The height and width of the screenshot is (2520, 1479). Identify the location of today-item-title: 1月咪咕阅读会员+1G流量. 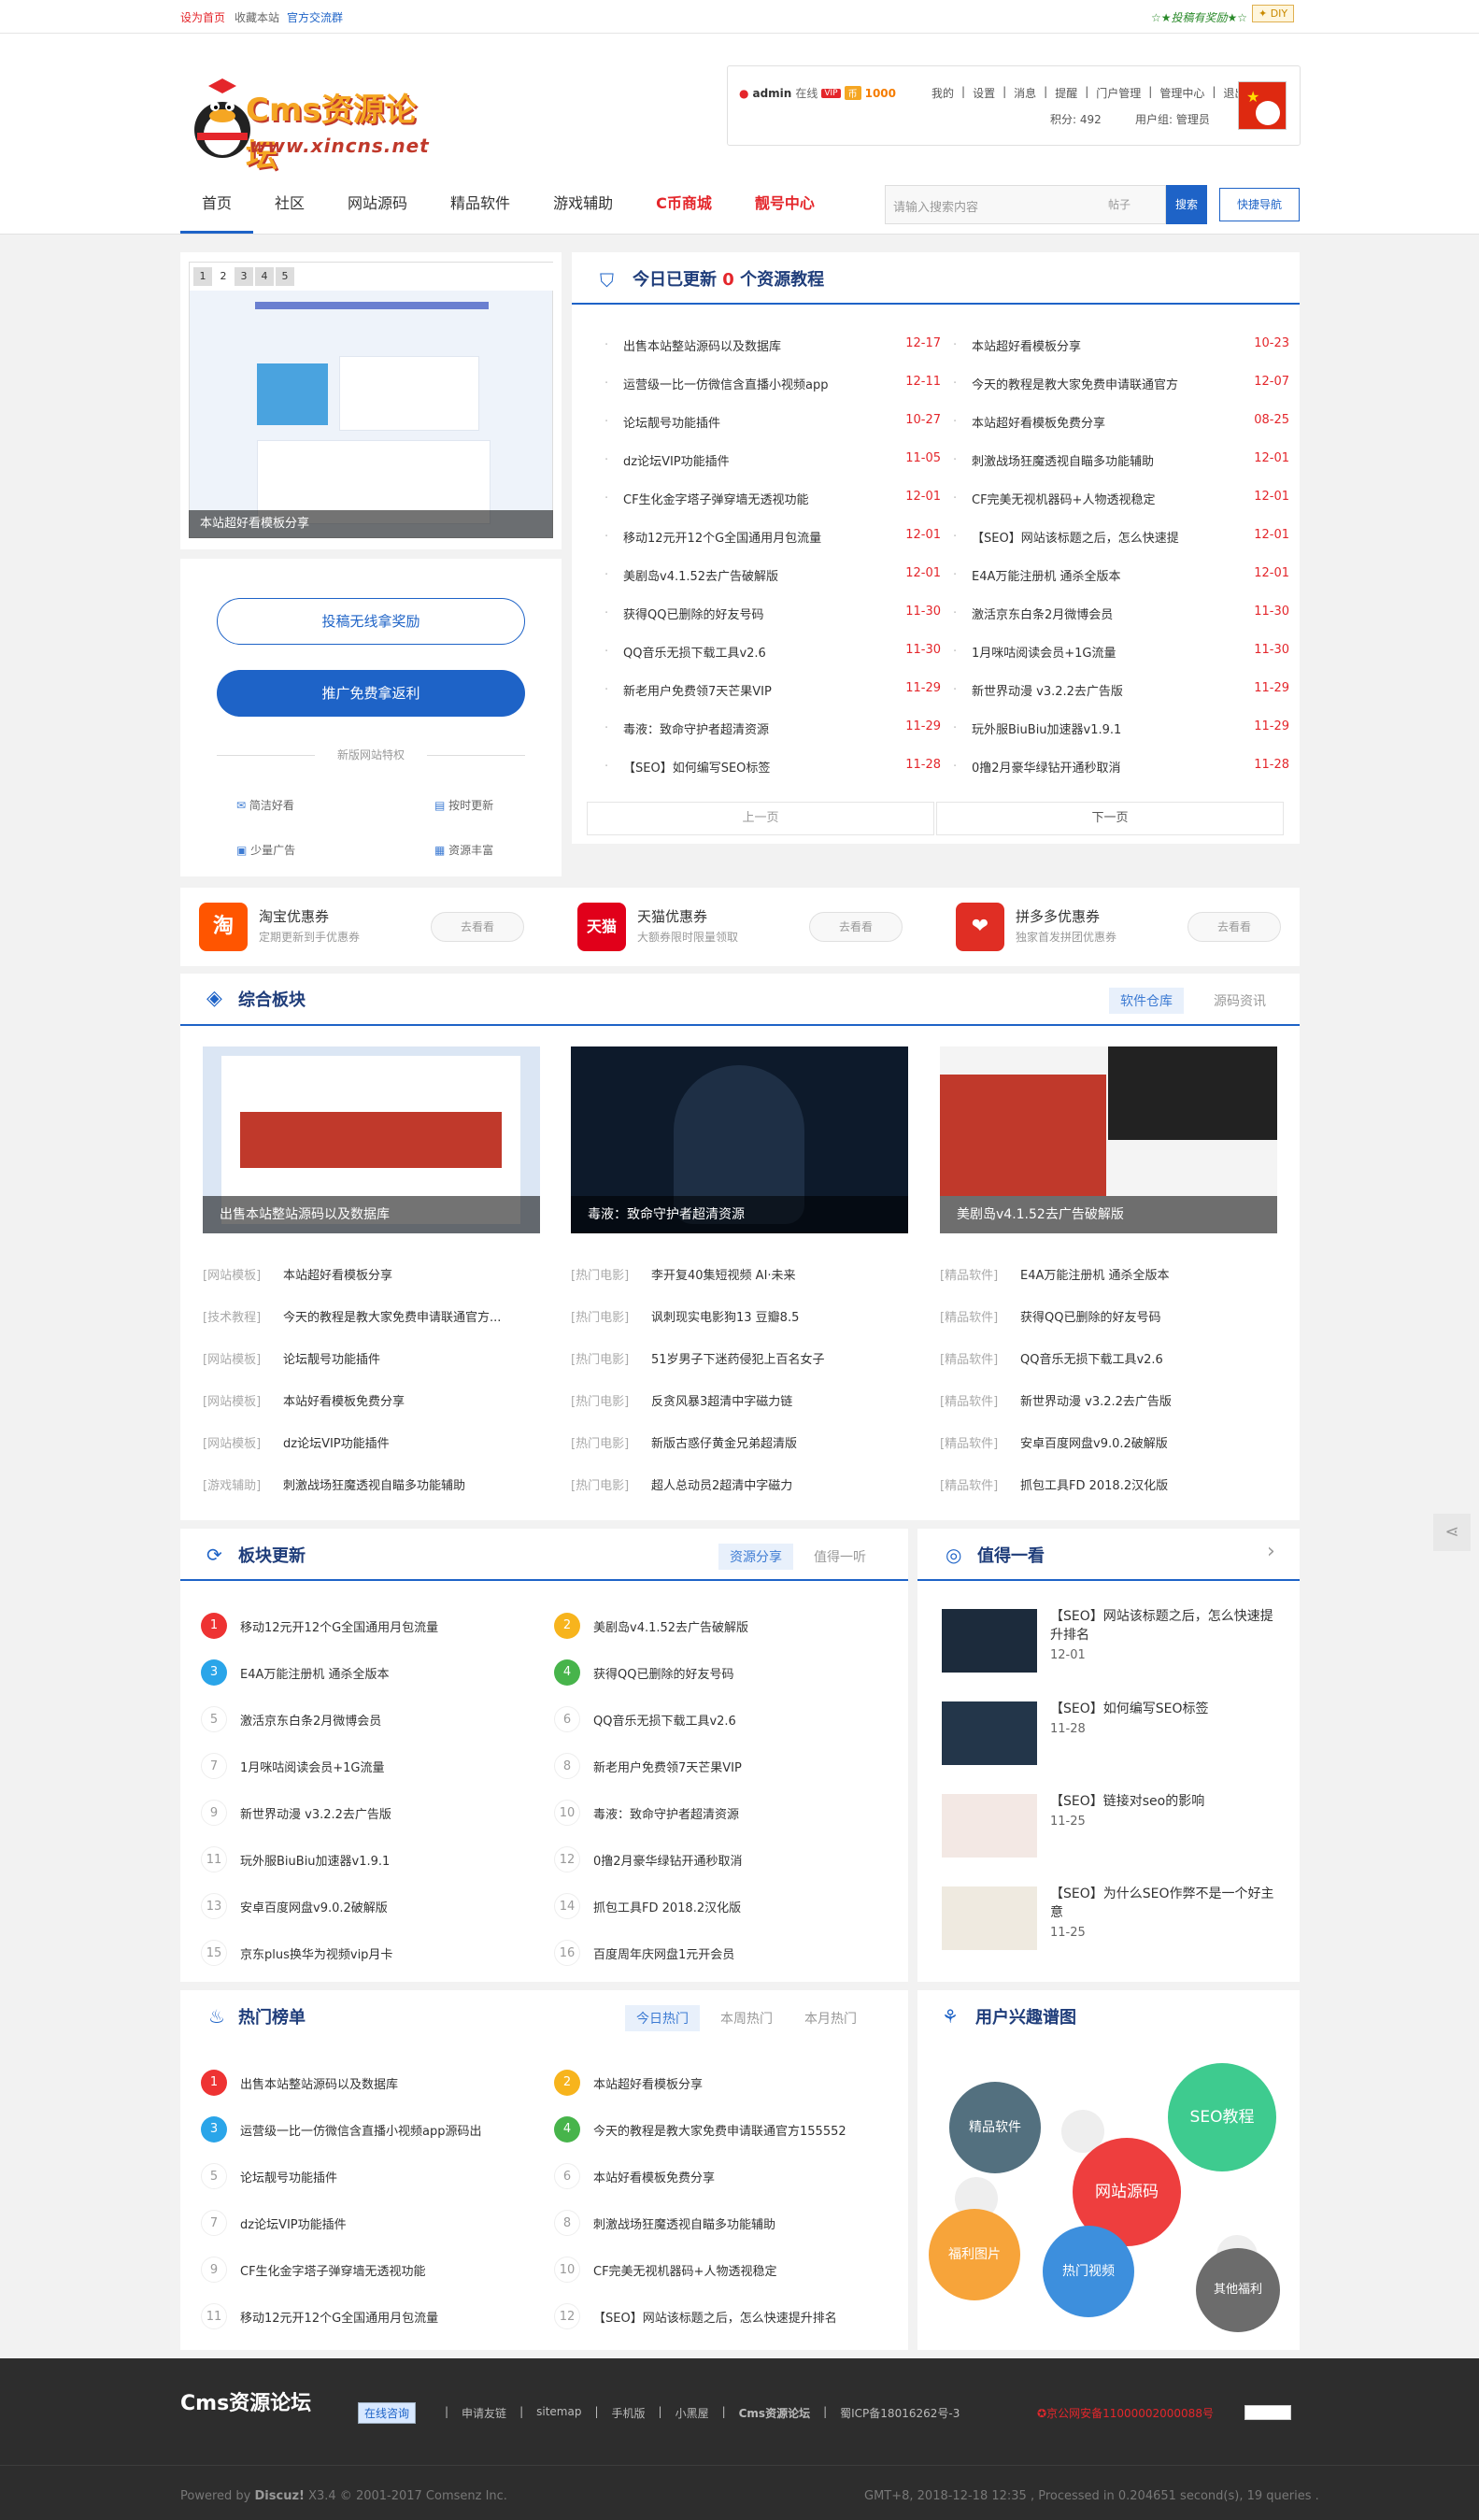
(1103, 652).